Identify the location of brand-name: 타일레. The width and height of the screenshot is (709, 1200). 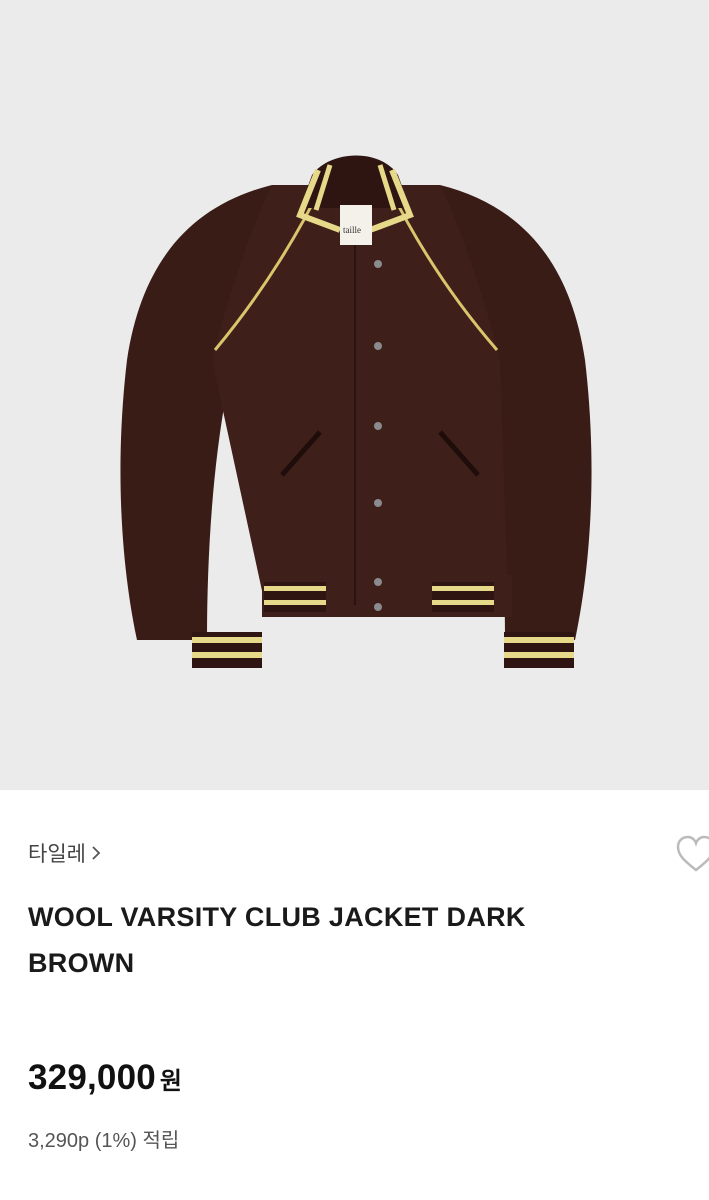
(57, 854).